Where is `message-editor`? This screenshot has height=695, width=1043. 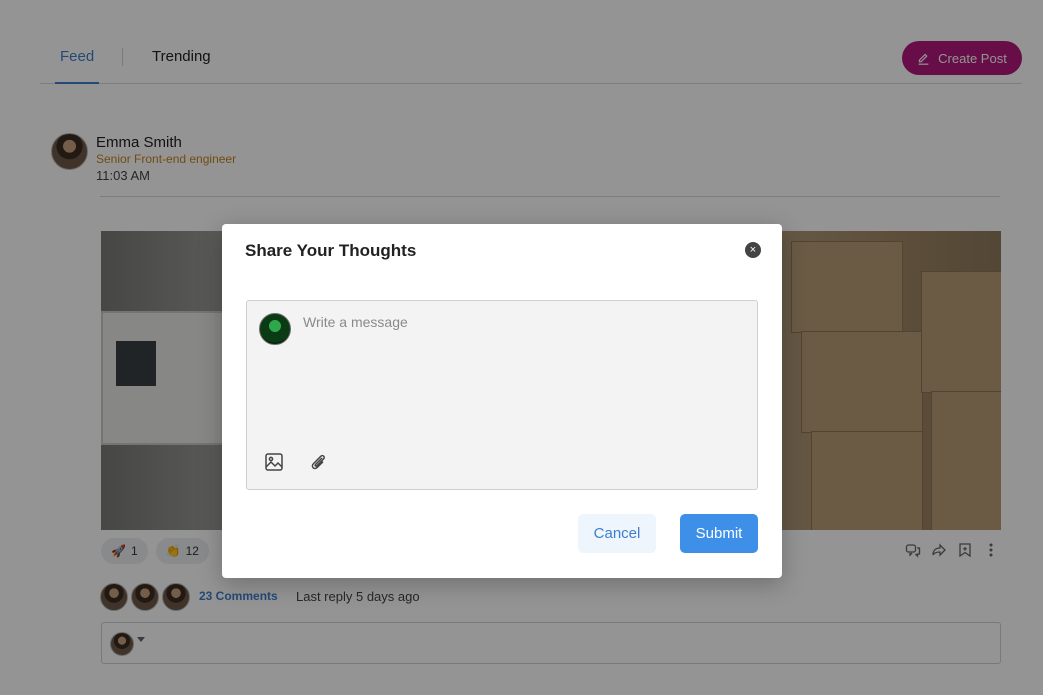 message-editor is located at coordinates (502, 395).